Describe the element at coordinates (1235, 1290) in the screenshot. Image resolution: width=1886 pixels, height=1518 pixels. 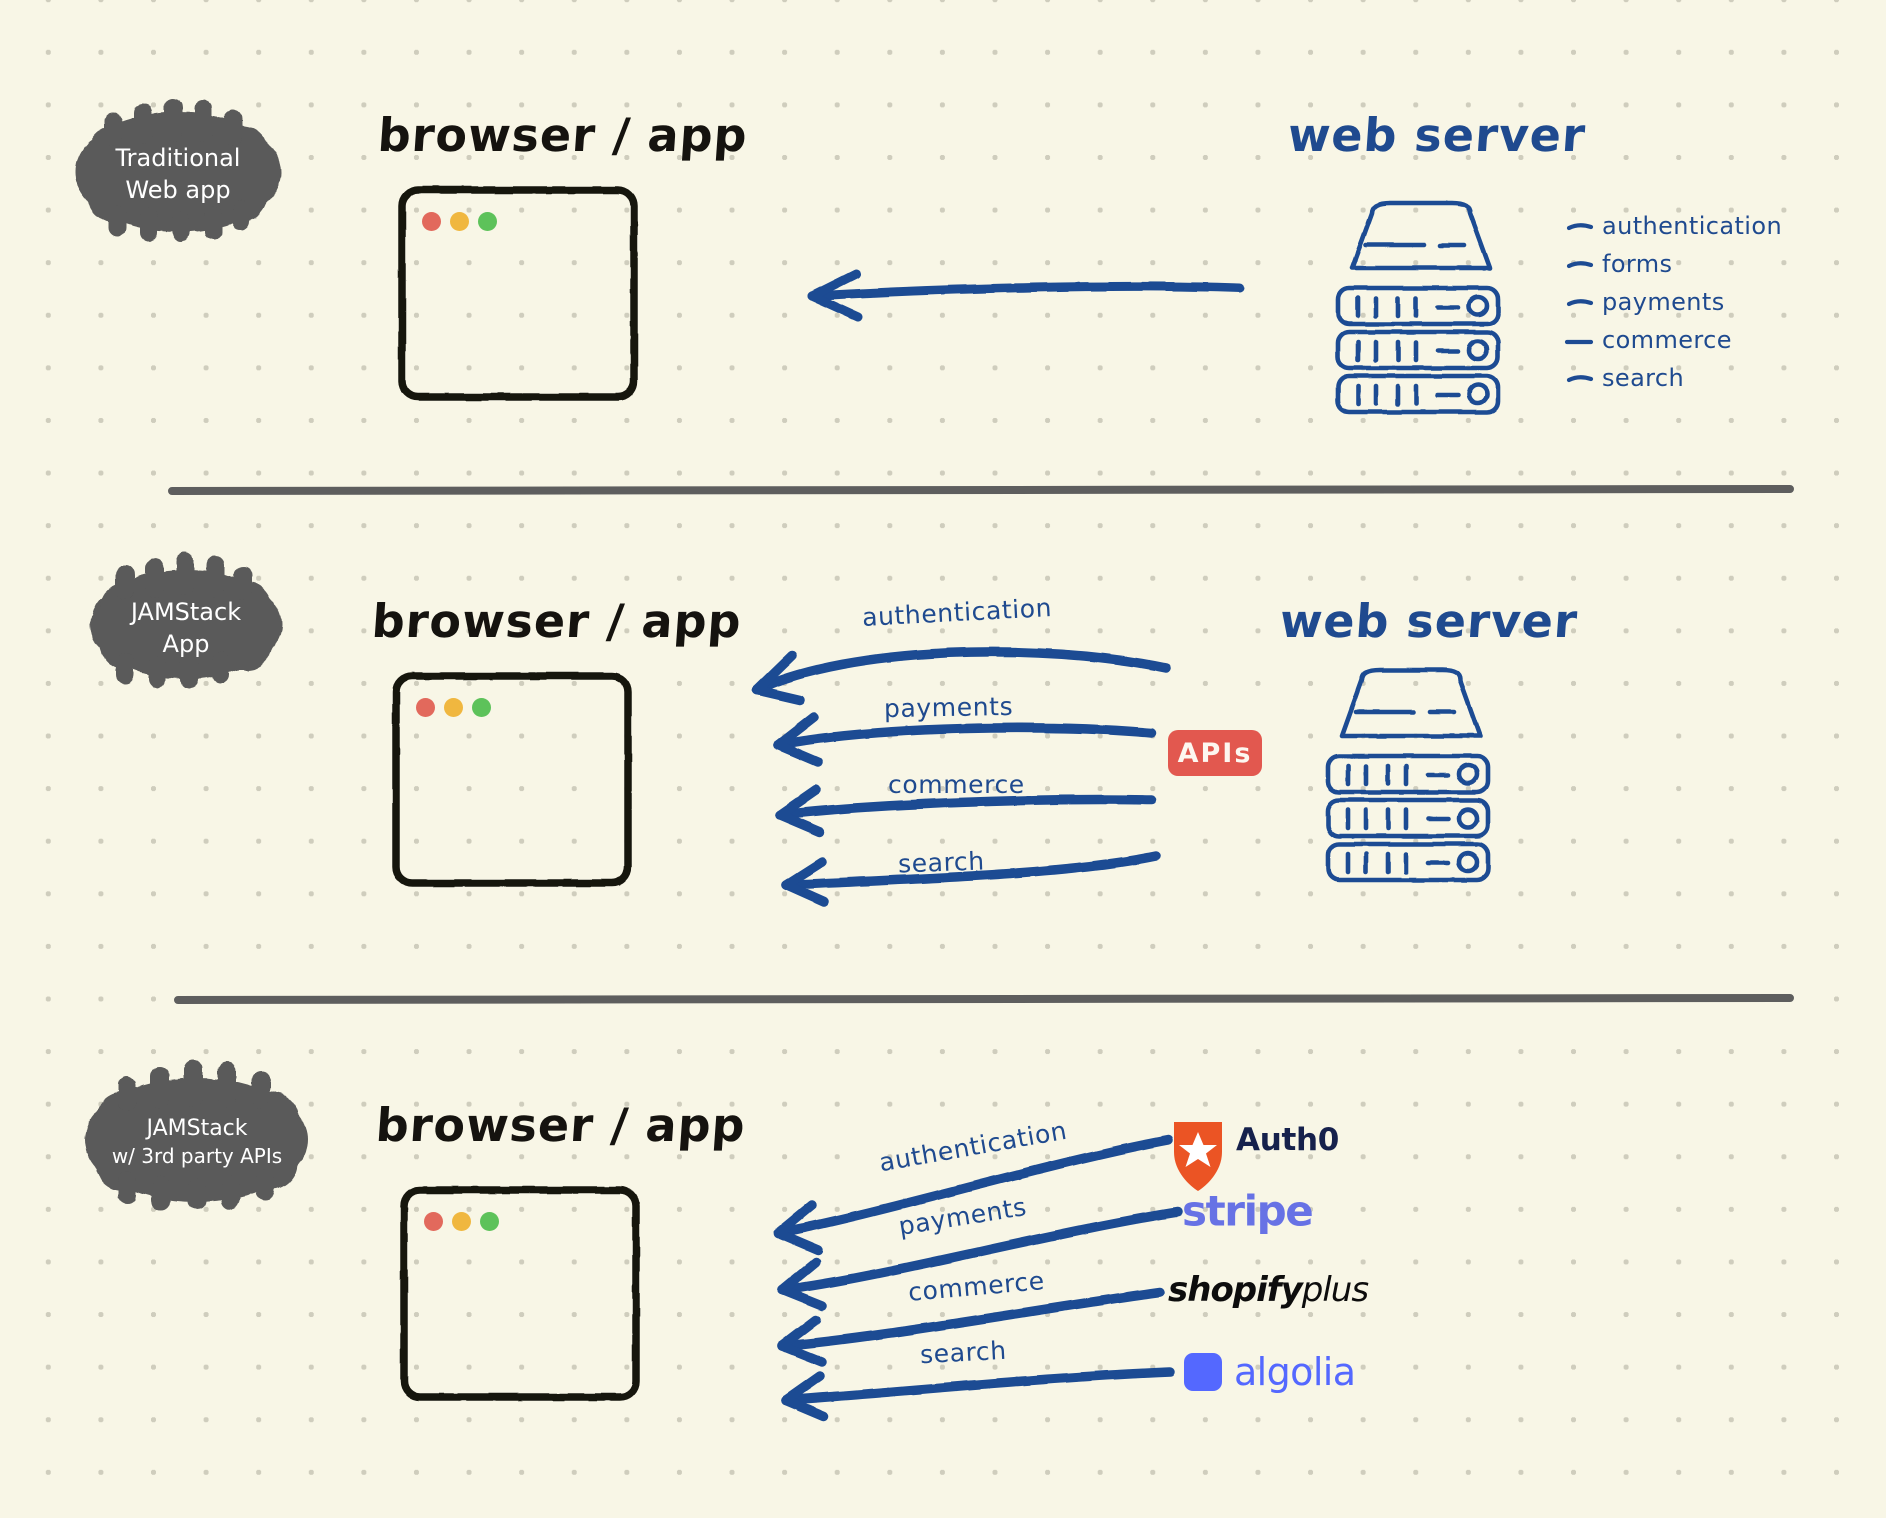
I see `shopify-wordmark-bold: shopify` at that location.